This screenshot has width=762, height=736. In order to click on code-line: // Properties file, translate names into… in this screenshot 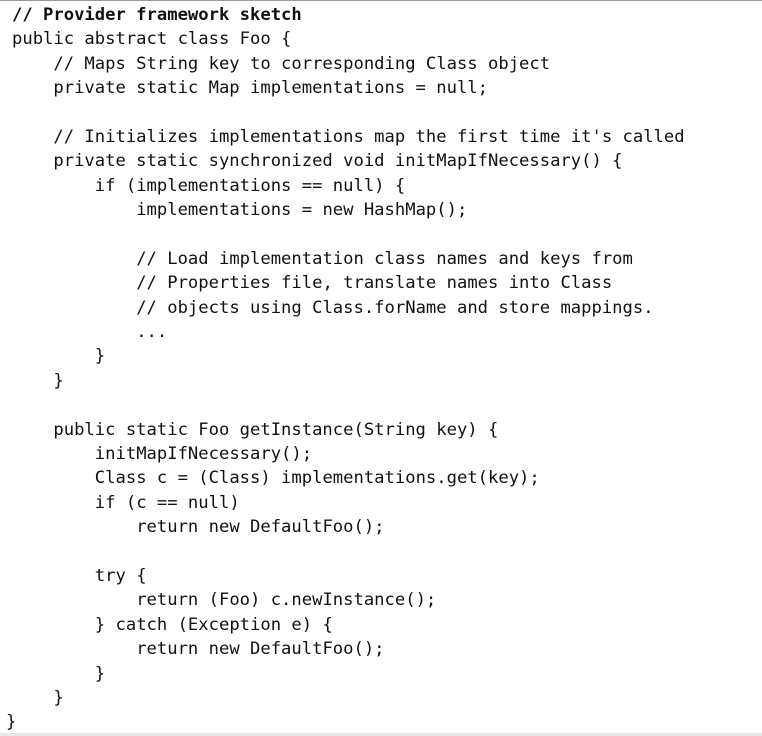, I will do `click(374, 283)`.